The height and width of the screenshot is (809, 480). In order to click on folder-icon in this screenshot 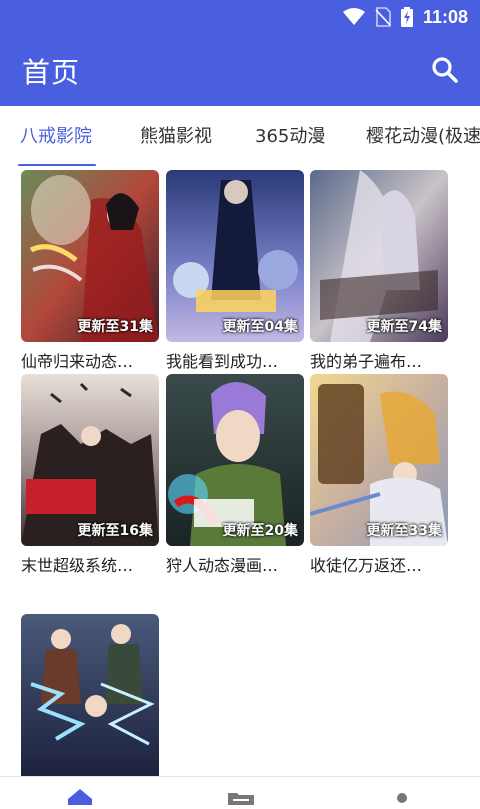, I will do `click(241, 799)`.